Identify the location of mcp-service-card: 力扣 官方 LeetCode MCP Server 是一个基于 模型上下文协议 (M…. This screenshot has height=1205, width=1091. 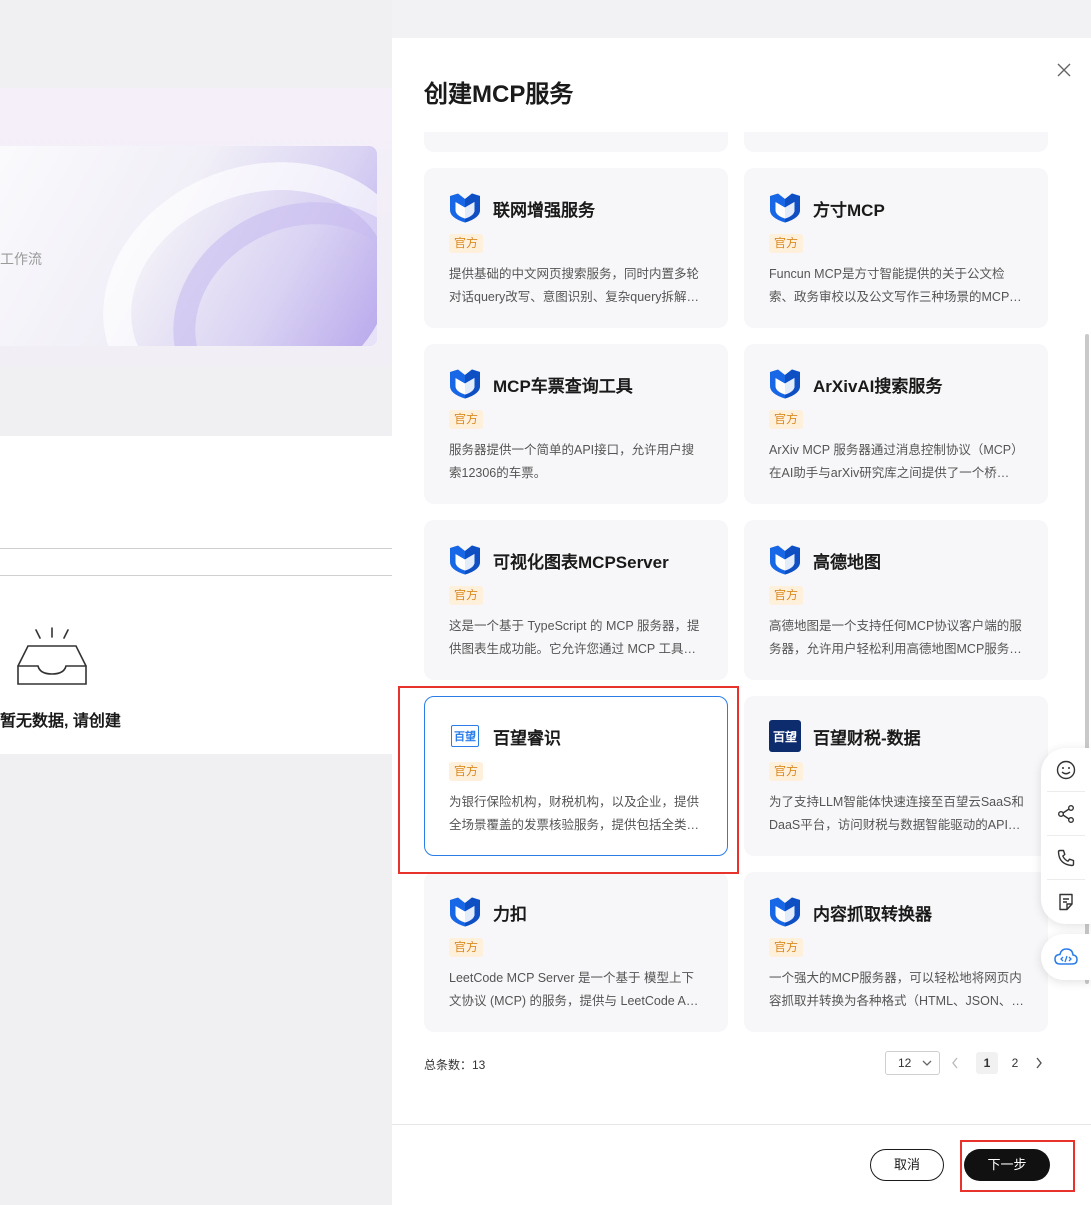
(576, 952).